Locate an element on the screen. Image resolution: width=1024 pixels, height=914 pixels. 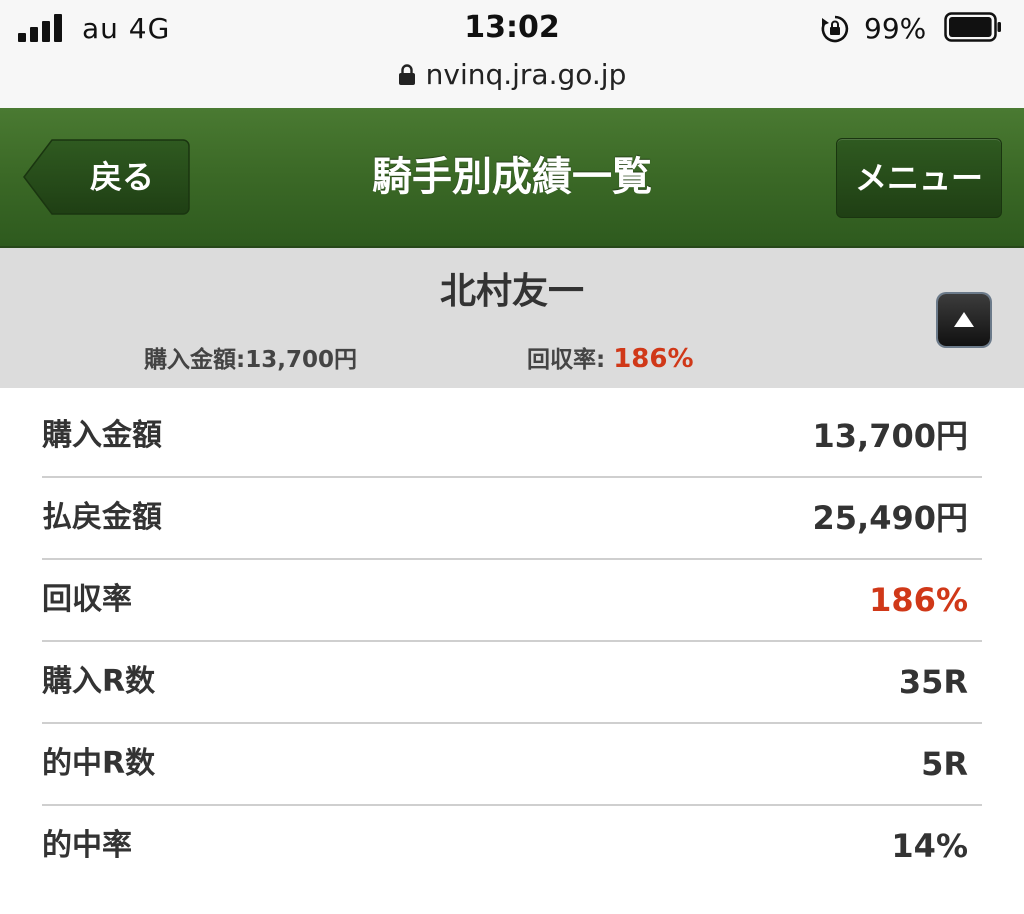
table-row: 払戻金額 25,490円 is located at coordinates (512, 519).